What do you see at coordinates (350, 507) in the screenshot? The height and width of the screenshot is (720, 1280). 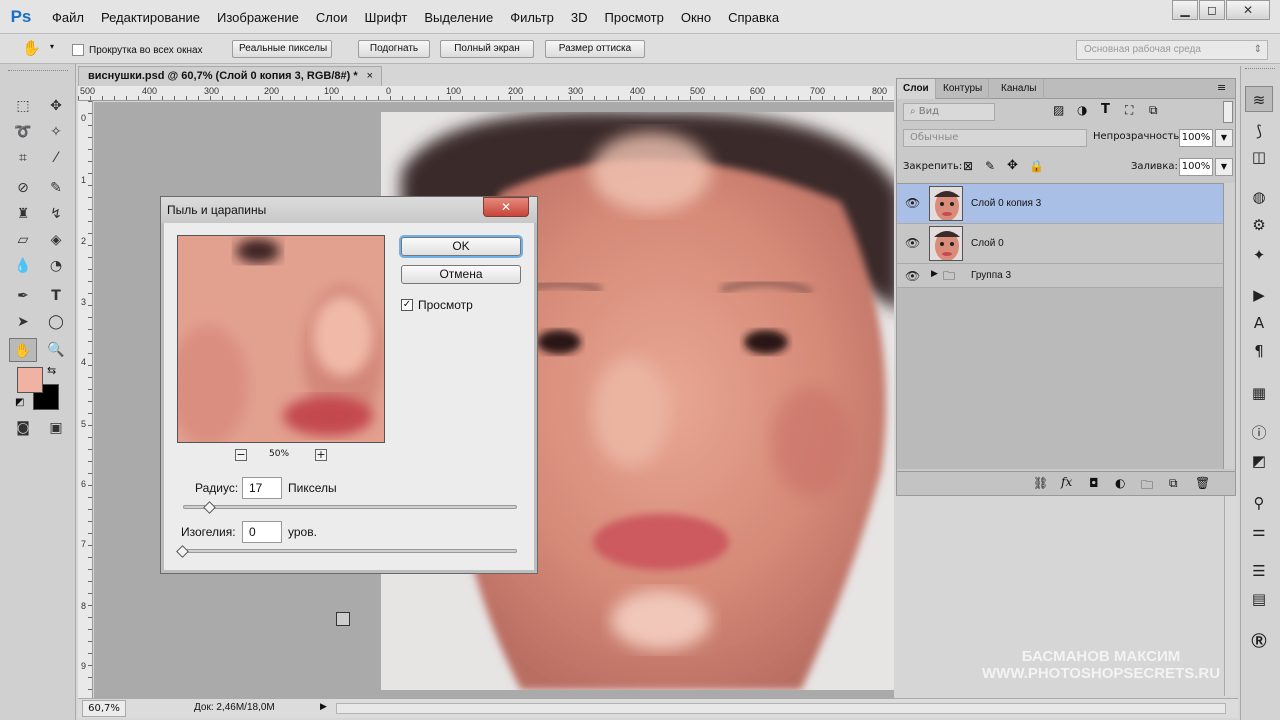 I see `radius-slider-track` at bounding box center [350, 507].